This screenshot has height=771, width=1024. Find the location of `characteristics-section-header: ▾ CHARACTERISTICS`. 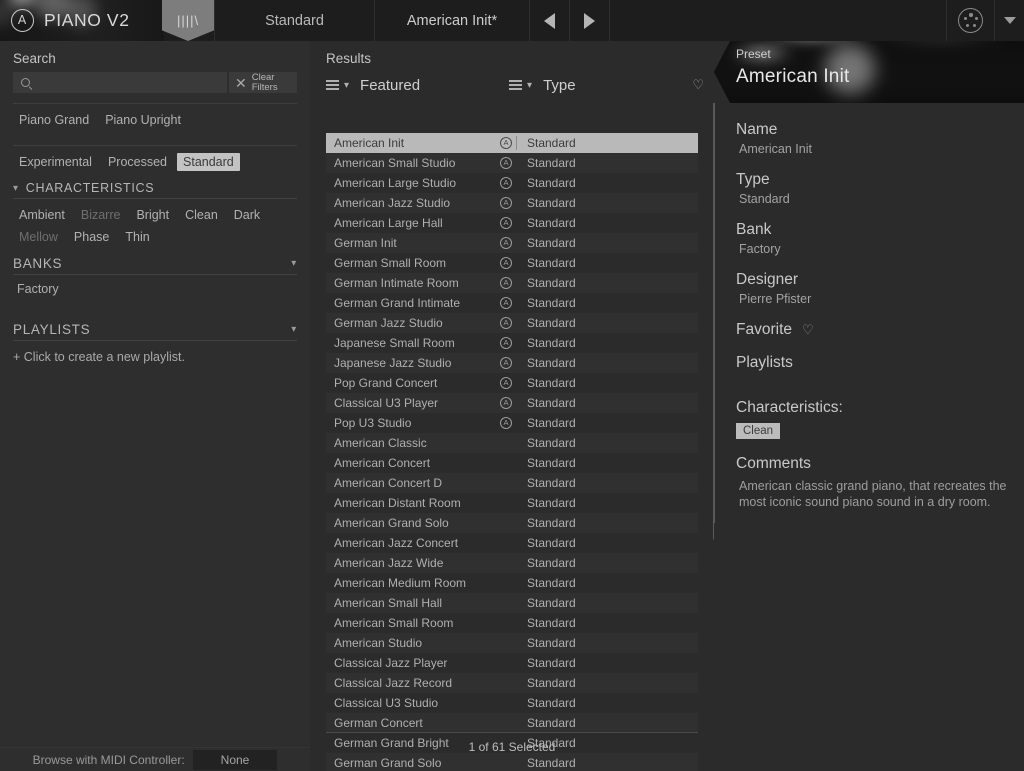

characteristics-section-header: ▾ CHARACTERISTICS is located at coordinates (155, 187).